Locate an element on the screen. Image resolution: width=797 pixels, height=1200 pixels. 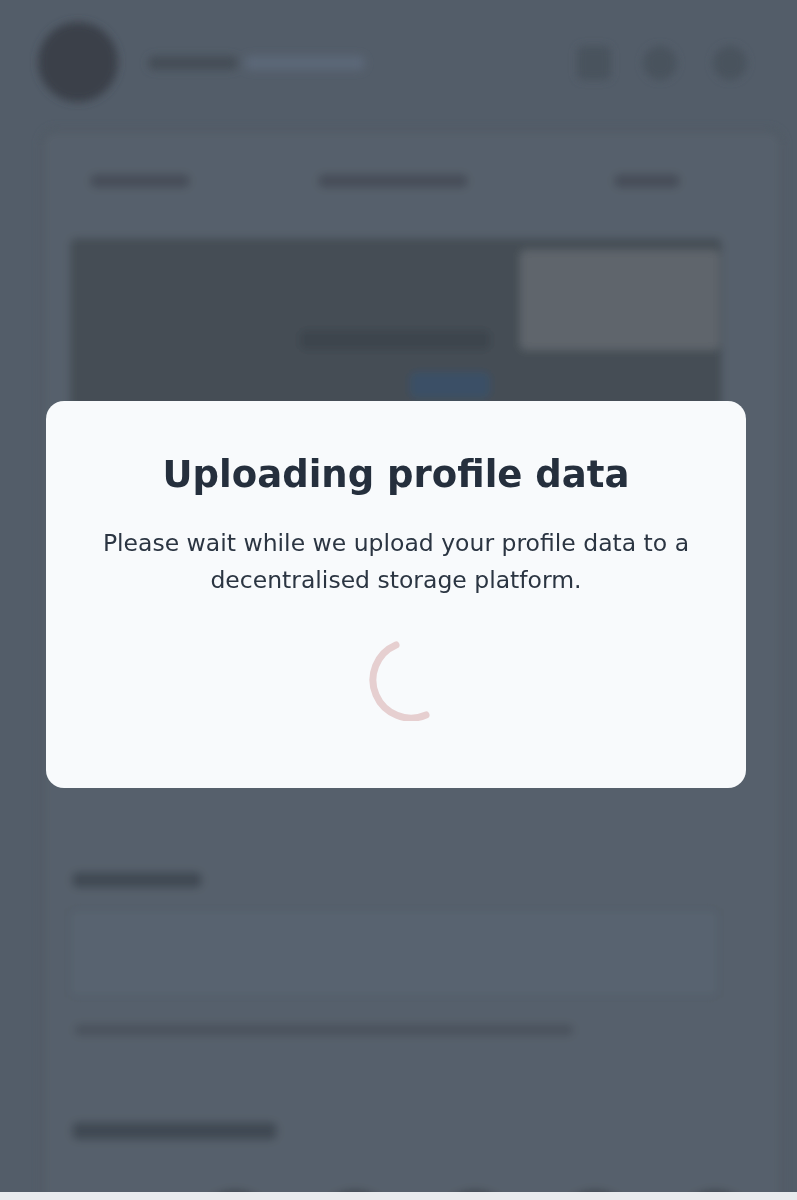
modal-title: Uploading profile data is located at coordinates (396, 475).